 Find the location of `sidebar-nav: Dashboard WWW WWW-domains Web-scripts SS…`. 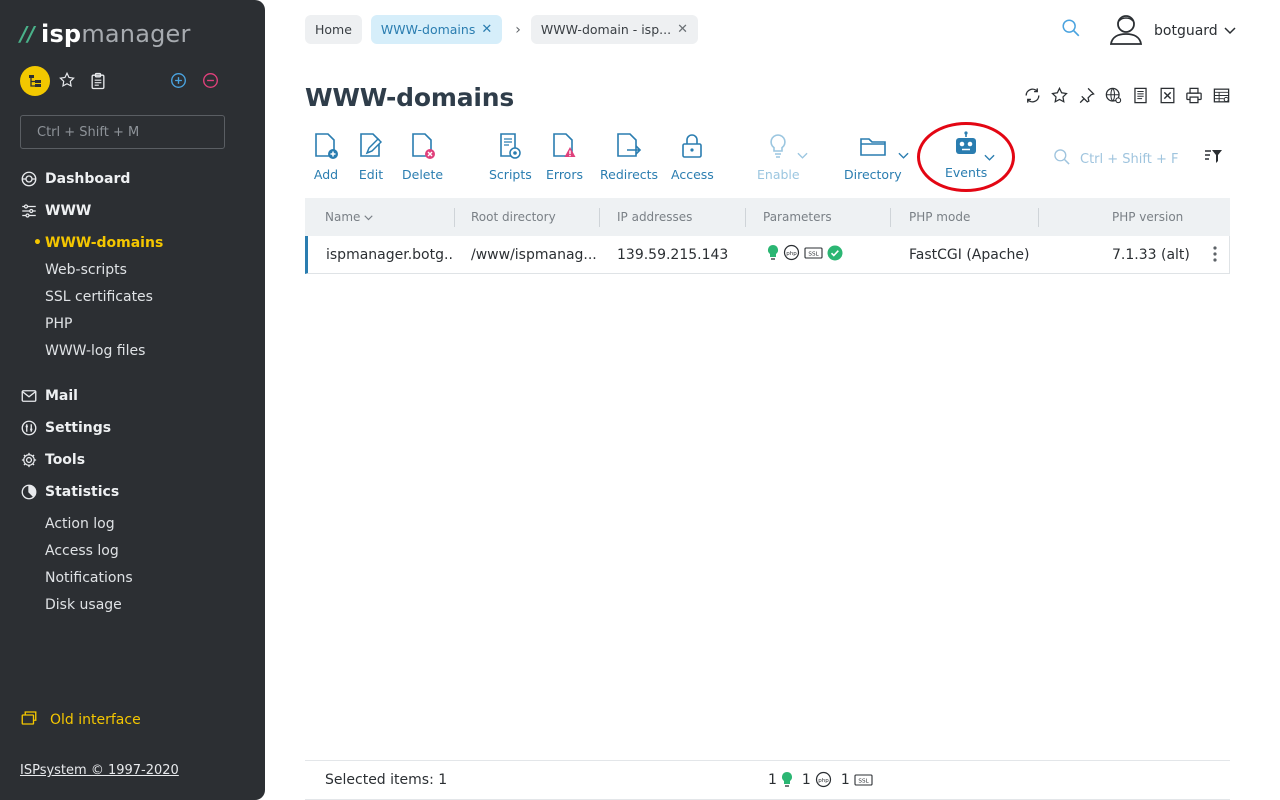

sidebar-nav: Dashboard WWW WWW-domains Web-scripts SS… is located at coordinates (132, 263).